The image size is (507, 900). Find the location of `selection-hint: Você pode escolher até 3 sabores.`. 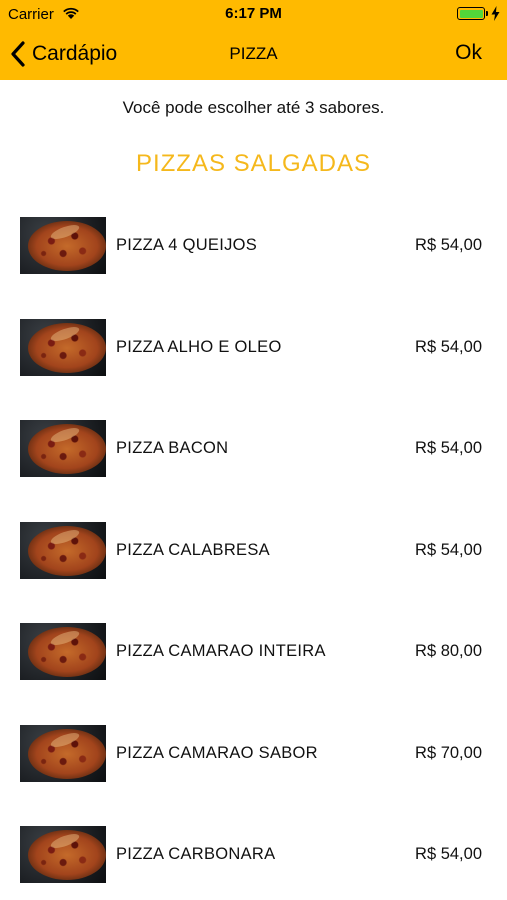

selection-hint: Você pode escolher até 3 sabores. is located at coordinates (253, 107).